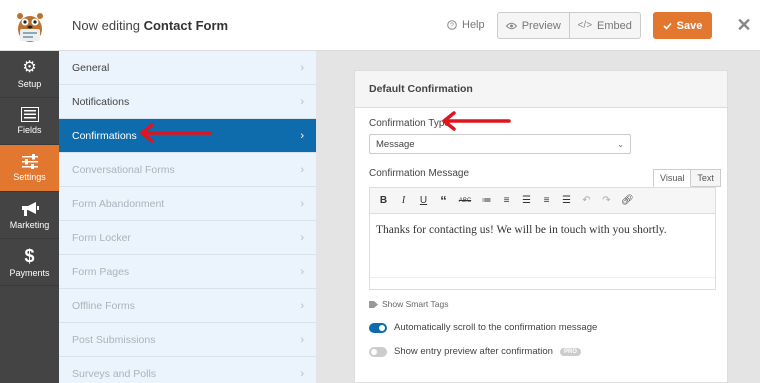  I want to click on megaphone-icon, so click(30, 208).